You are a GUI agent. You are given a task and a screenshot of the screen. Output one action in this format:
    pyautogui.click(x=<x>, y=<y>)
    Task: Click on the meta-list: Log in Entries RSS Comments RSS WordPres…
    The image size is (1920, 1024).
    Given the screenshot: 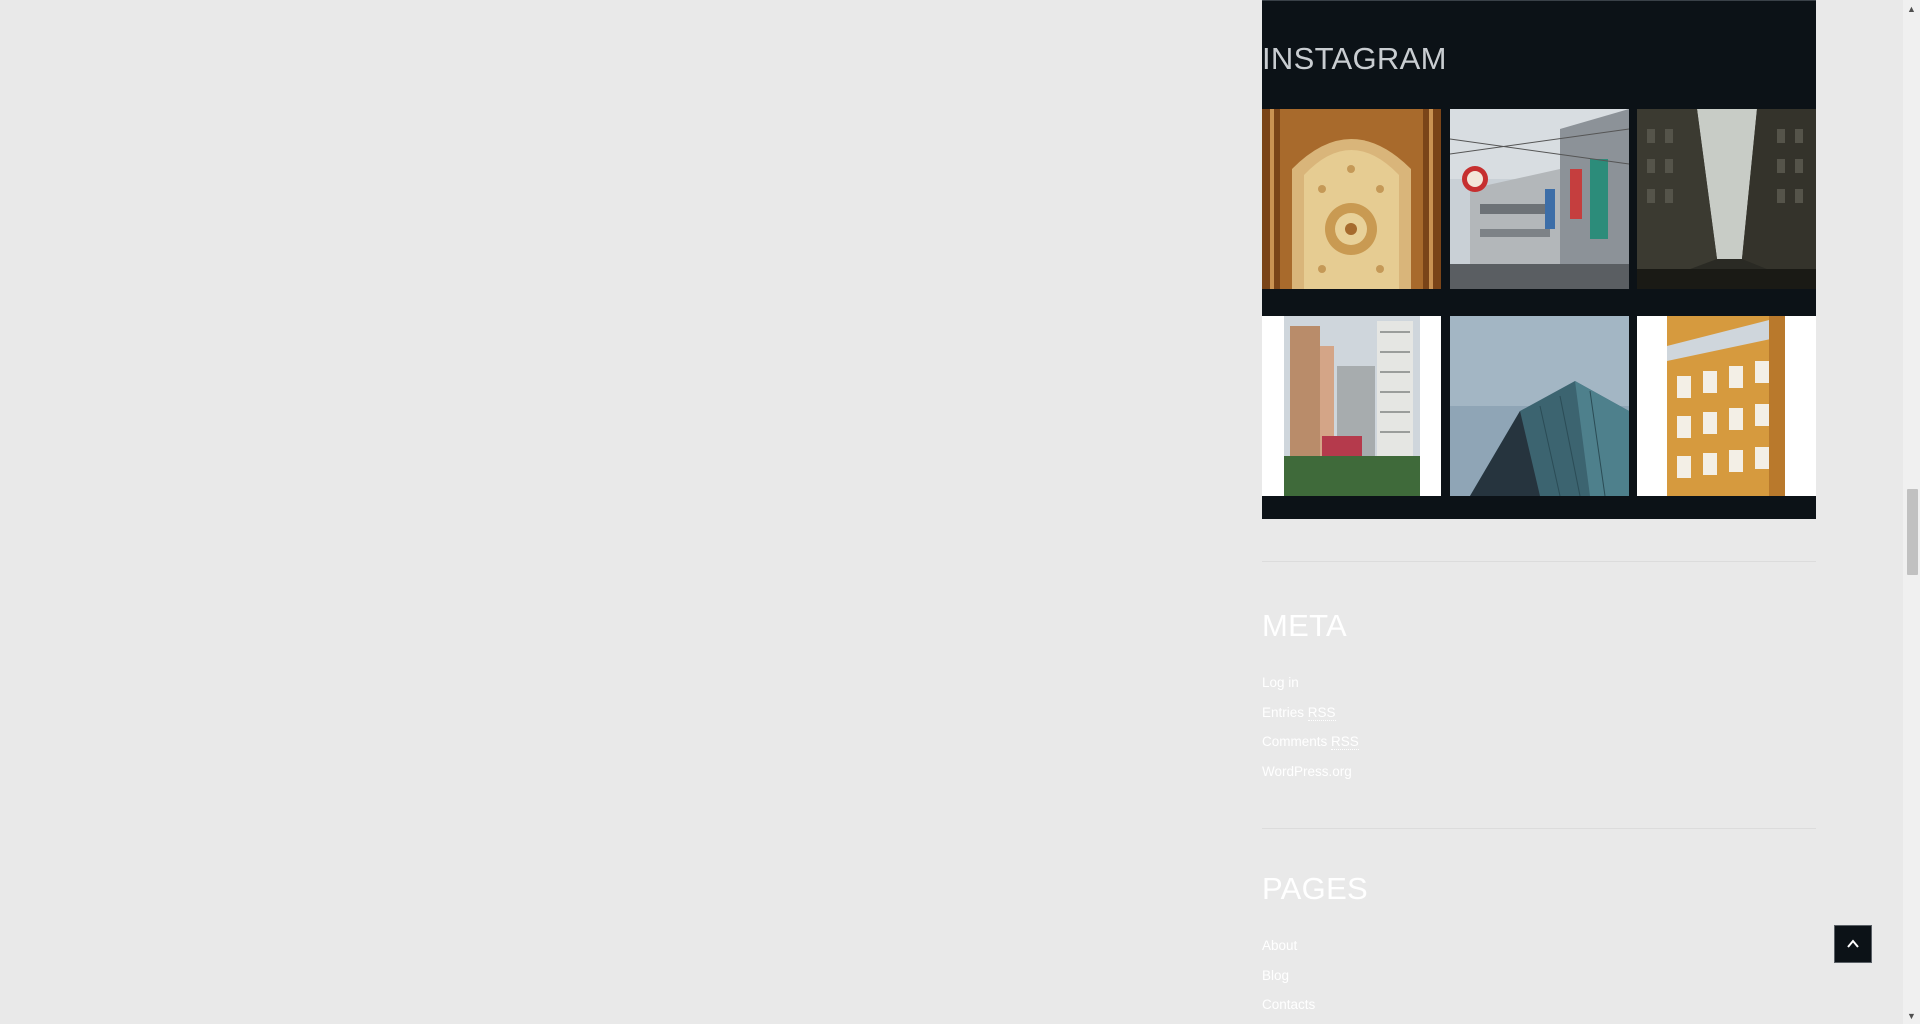 What is the action you would take?
    pyautogui.click(x=1310, y=732)
    